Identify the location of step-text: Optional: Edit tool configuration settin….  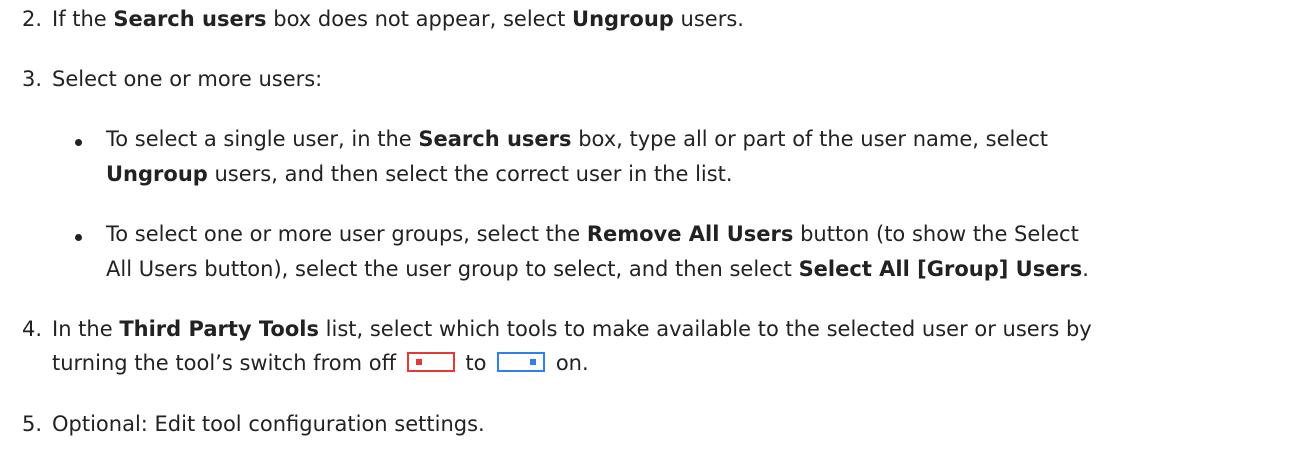
(268, 424).